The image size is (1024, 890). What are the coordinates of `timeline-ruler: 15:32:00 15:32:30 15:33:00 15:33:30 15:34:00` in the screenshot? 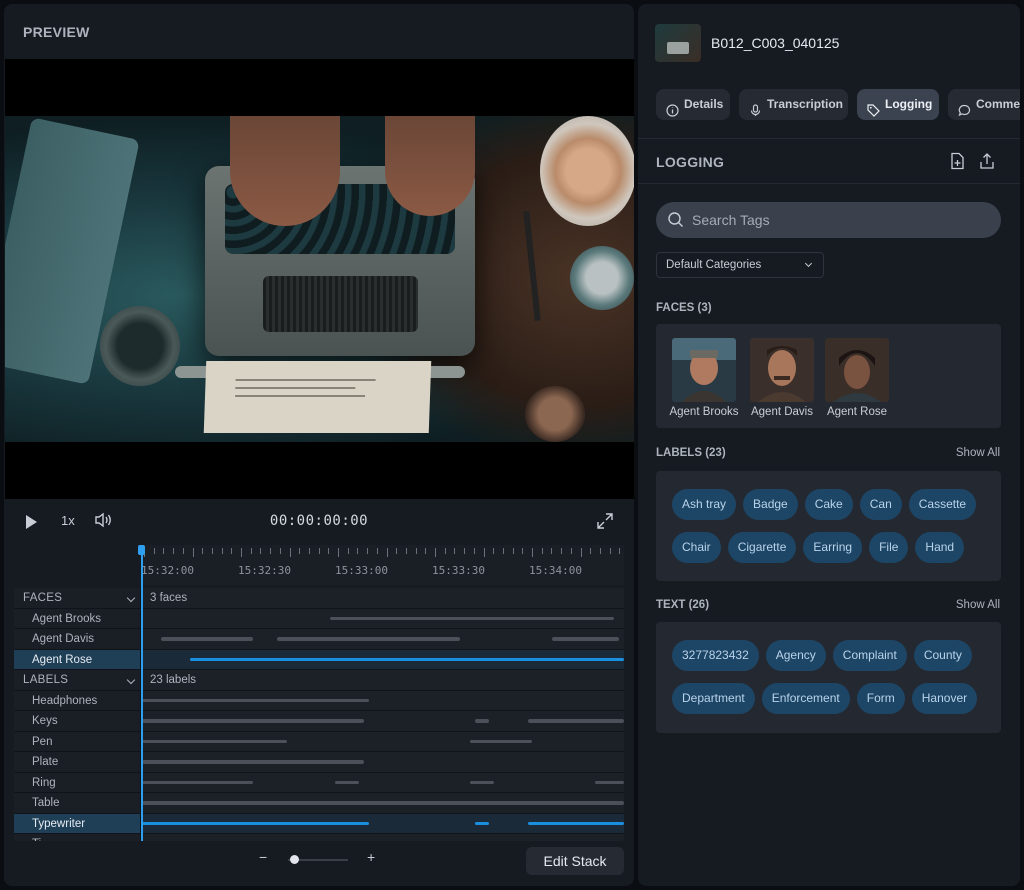 It's located at (382, 565).